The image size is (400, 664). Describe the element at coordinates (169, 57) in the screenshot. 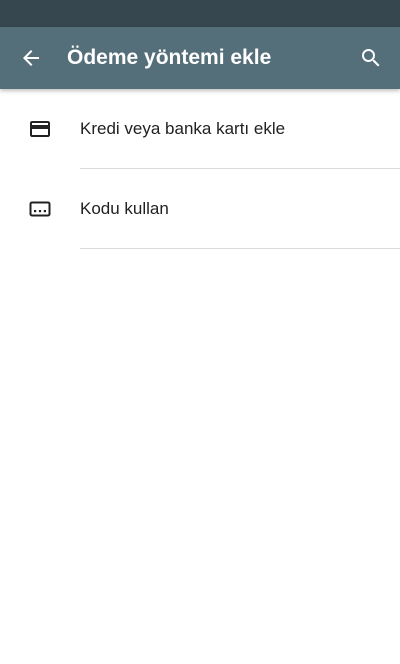

I see `page-title: Ödeme yöntemi ekle` at that location.